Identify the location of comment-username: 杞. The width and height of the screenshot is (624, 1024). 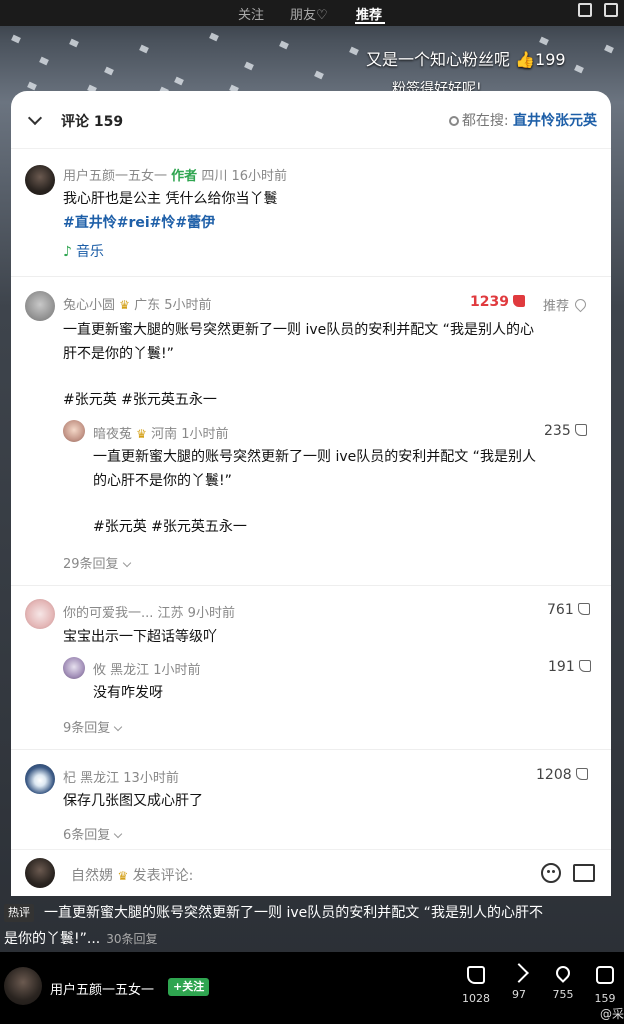
(69, 778).